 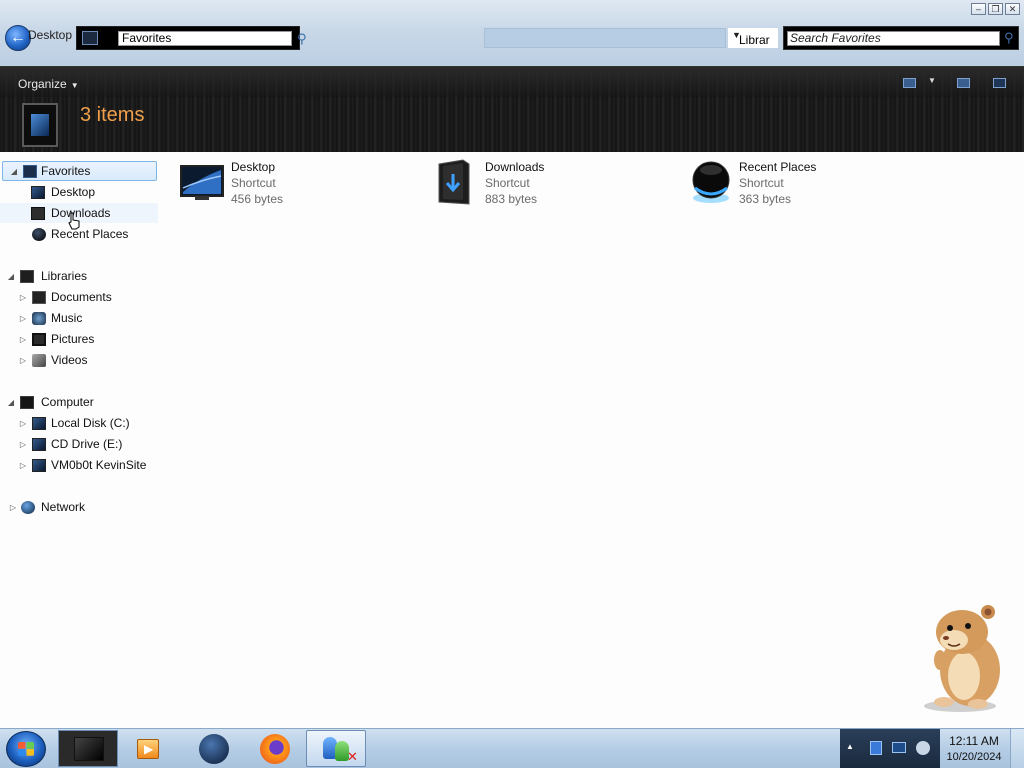 I want to click on system-tray, so click(x=890, y=748).